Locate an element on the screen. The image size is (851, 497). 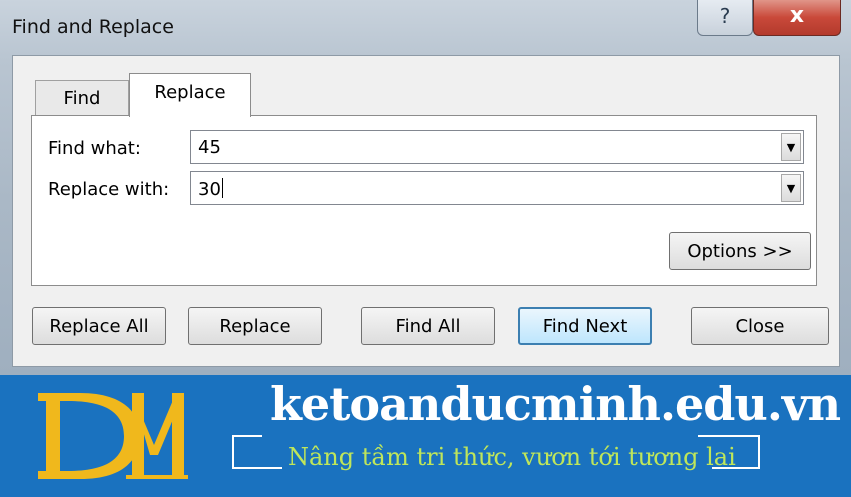
tab-find-label: Find is located at coordinates (82, 98).